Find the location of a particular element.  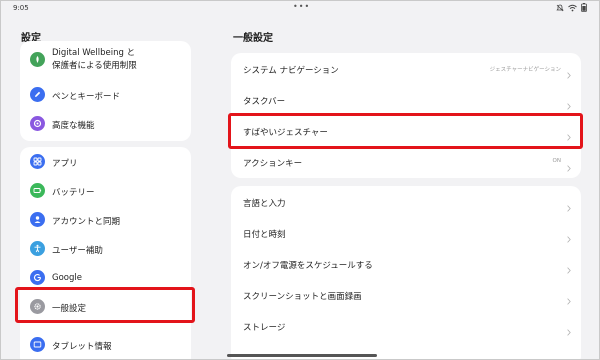

row-system-navigation: システム ナビゲーション ジェスチャーナビゲーション is located at coordinates (406, 68).